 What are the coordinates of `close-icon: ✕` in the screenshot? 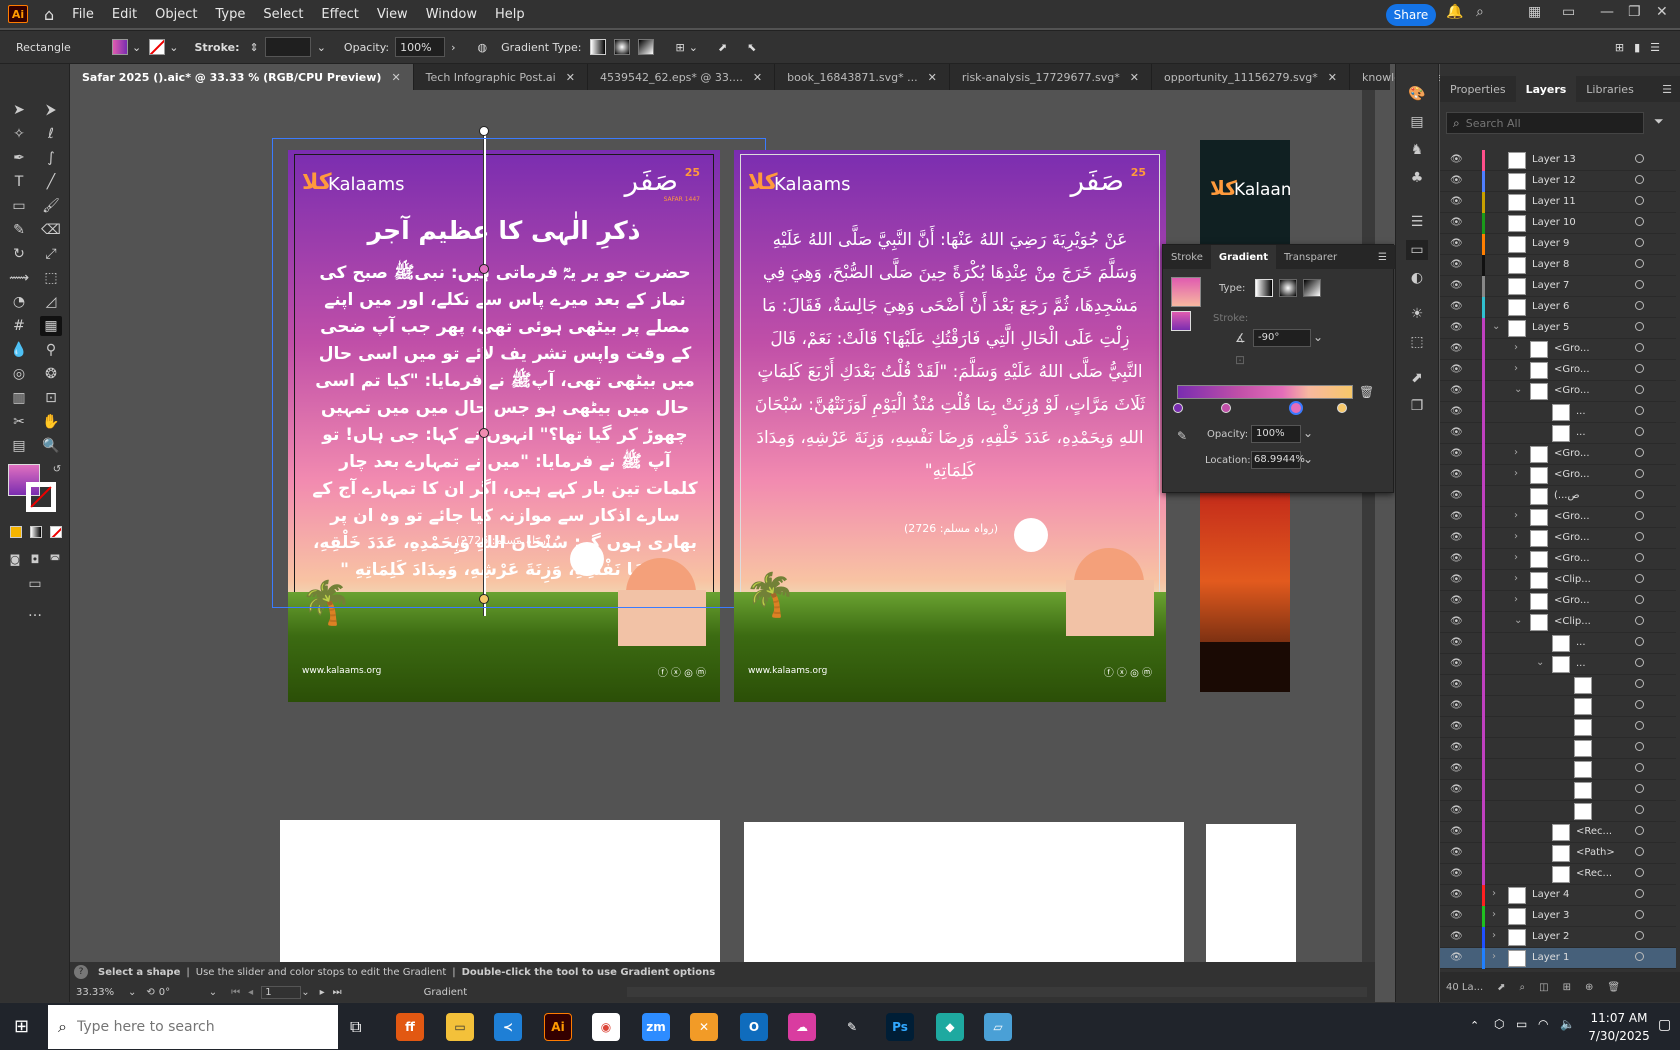 It's located at (1134, 77).